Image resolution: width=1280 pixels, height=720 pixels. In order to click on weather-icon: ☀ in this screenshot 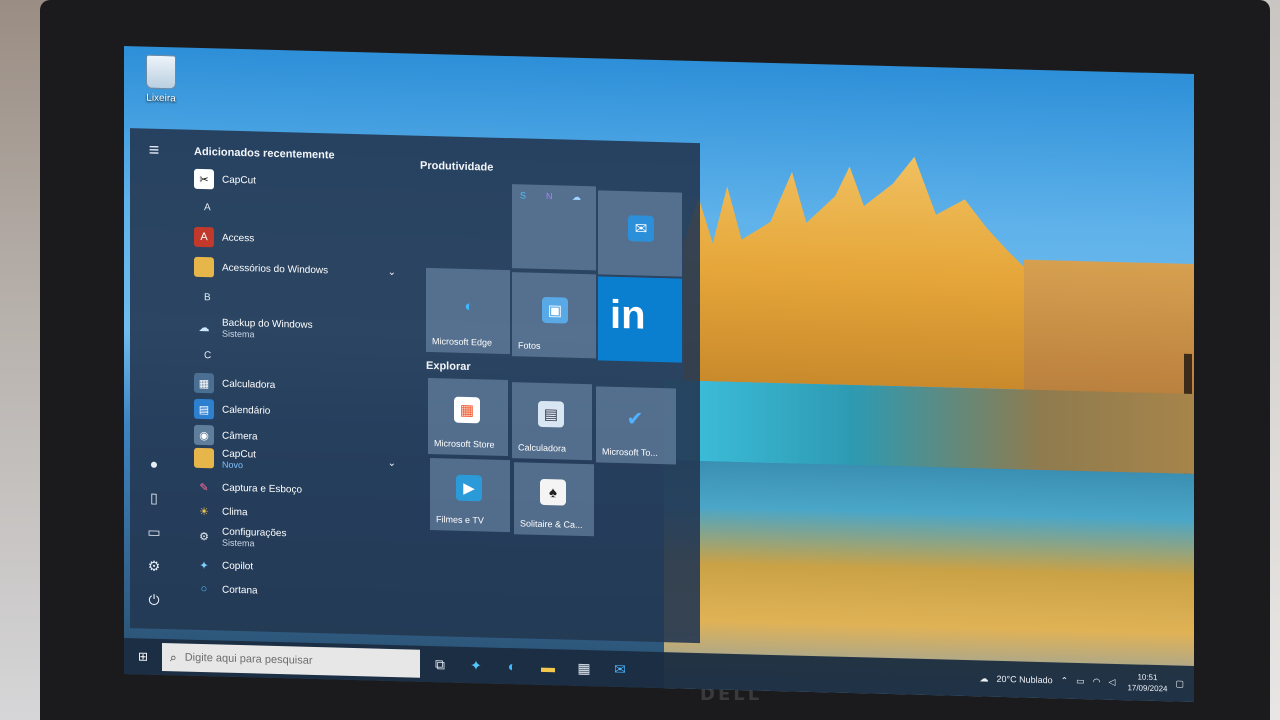, I will do `click(204, 511)`.